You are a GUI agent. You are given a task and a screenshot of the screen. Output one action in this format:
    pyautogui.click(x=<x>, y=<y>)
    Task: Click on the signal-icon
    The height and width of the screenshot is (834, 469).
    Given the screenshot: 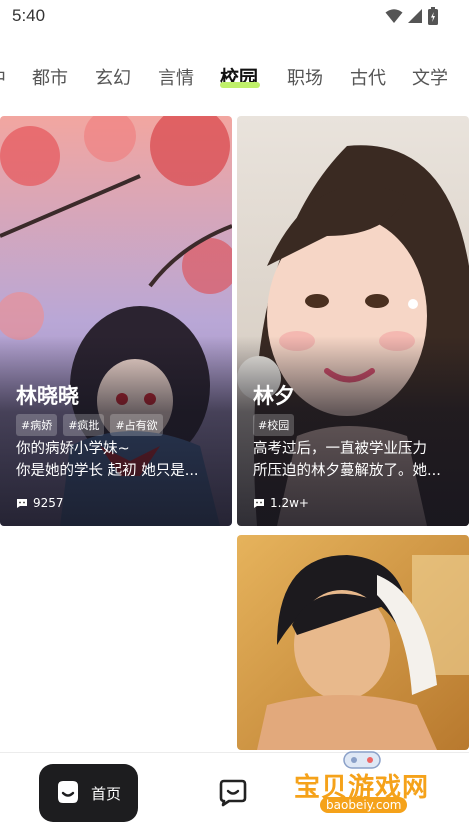 What is the action you would take?
    pyautogui.click(x=415, y=16)
    